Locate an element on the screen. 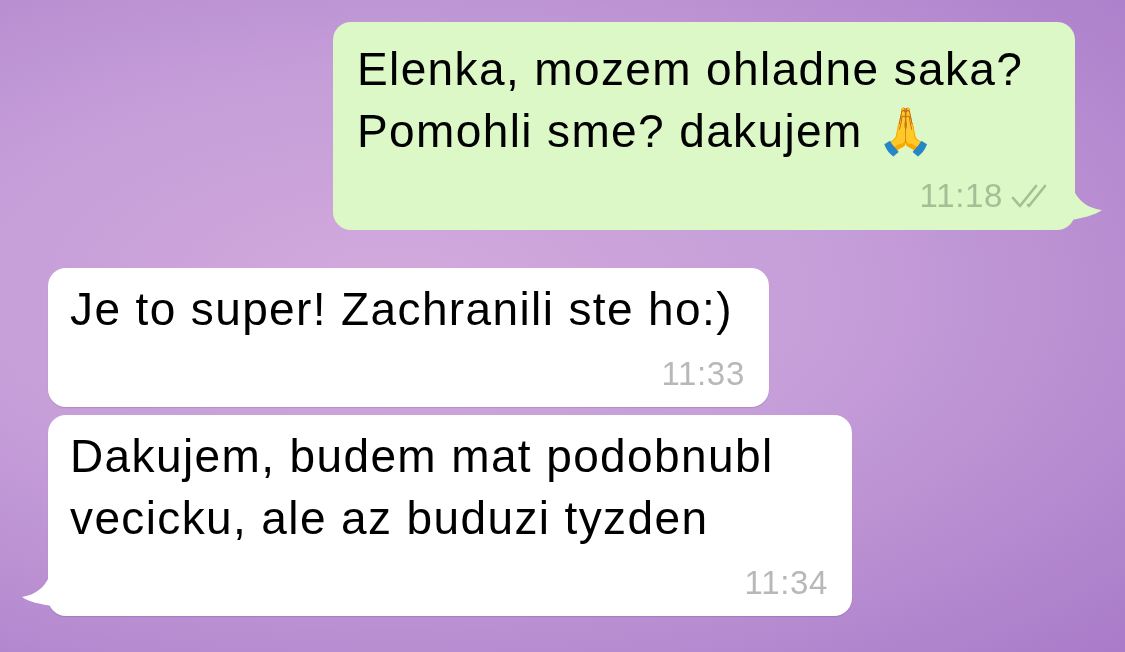 Image resolution: width=1125 pixels, height=652 pixels. message-time: 11:18 is located at coordinates (961, 196).